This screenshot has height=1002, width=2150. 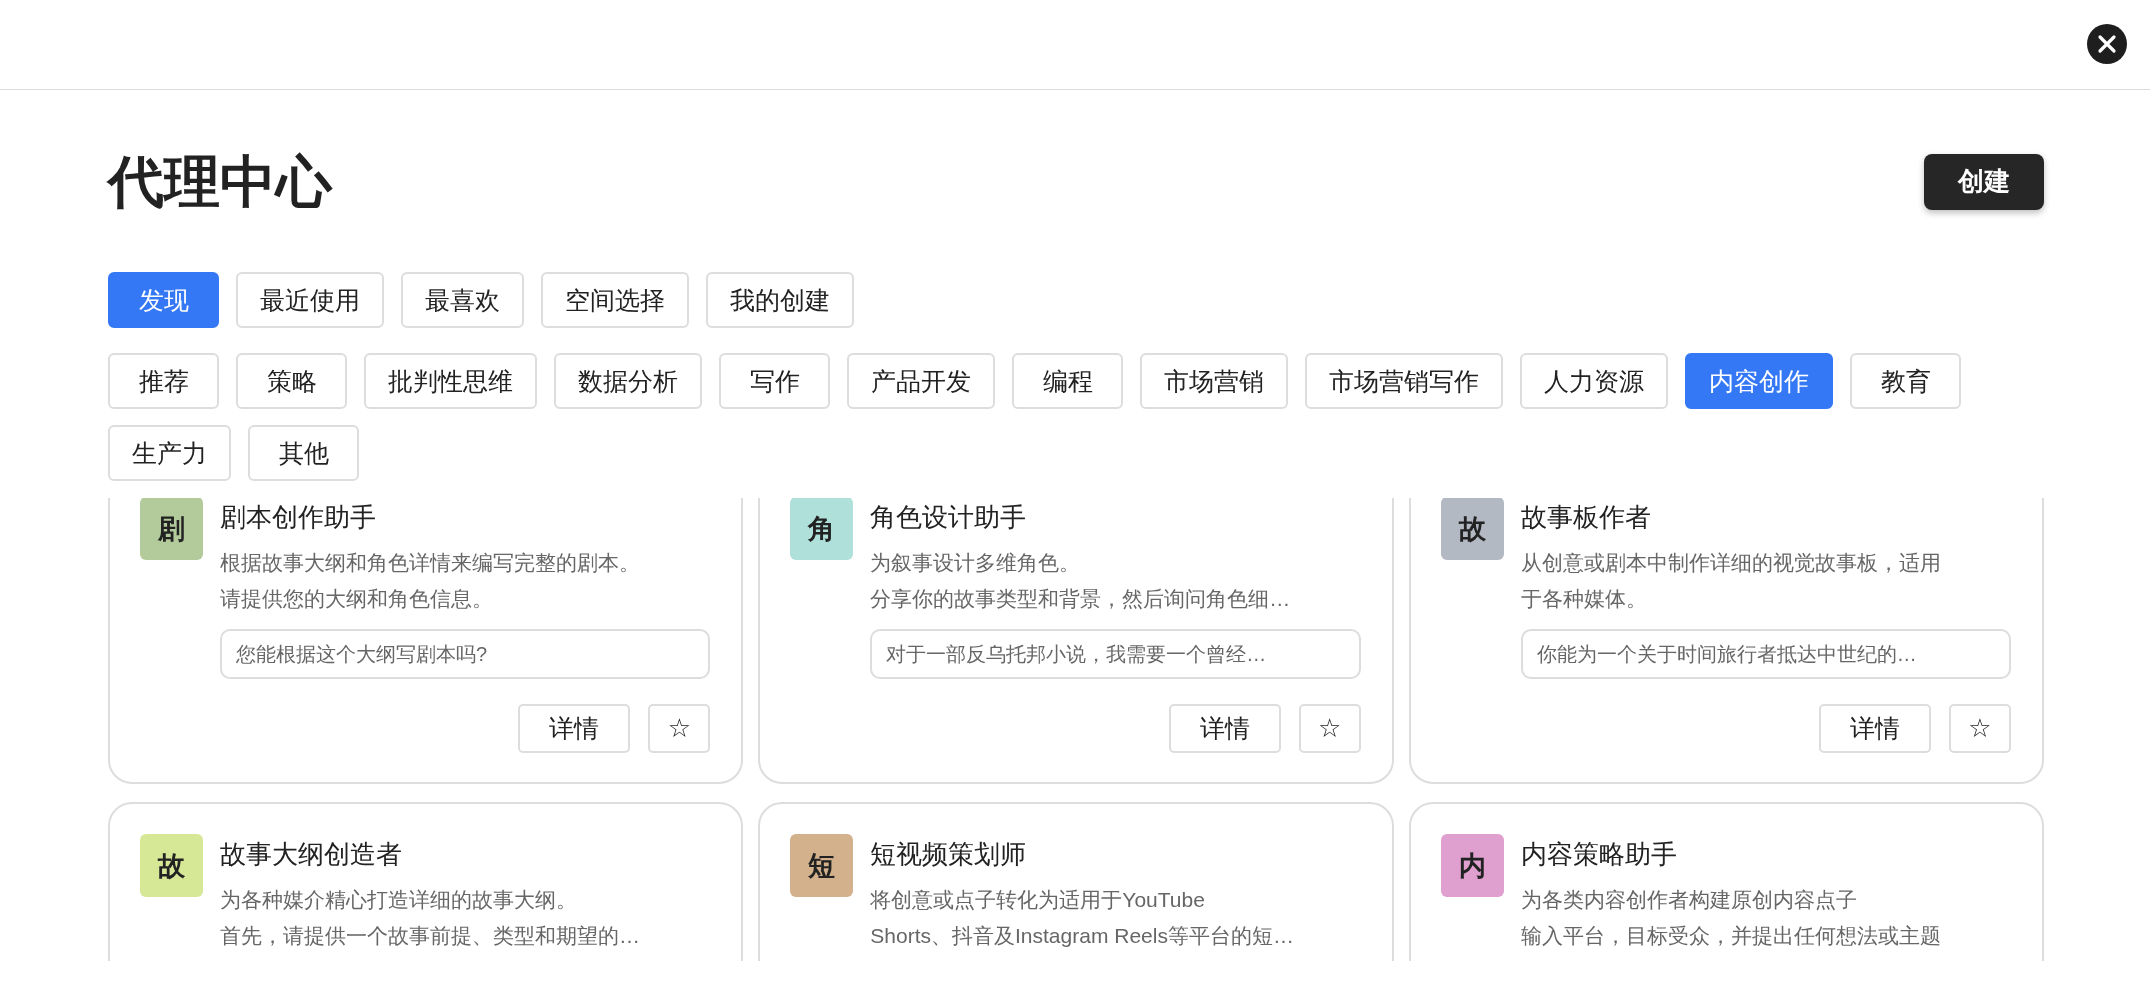 I want to click on category-tab: 市场营销, so click(x=1214, y=381).